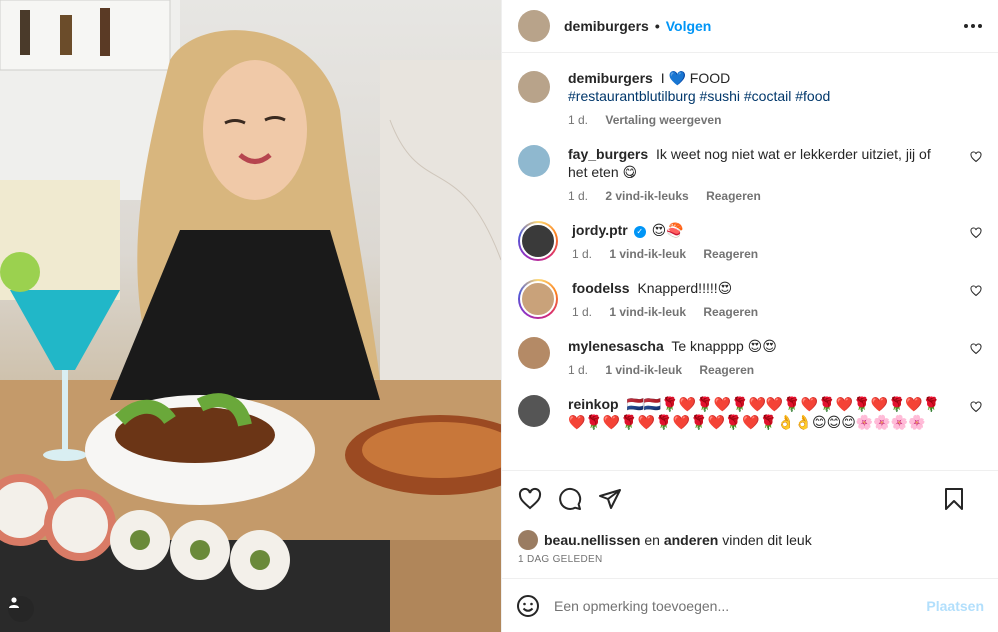 This screenshot has width=998, height=632. I want to click on commenter-username: foodelss, so click(601, 288).